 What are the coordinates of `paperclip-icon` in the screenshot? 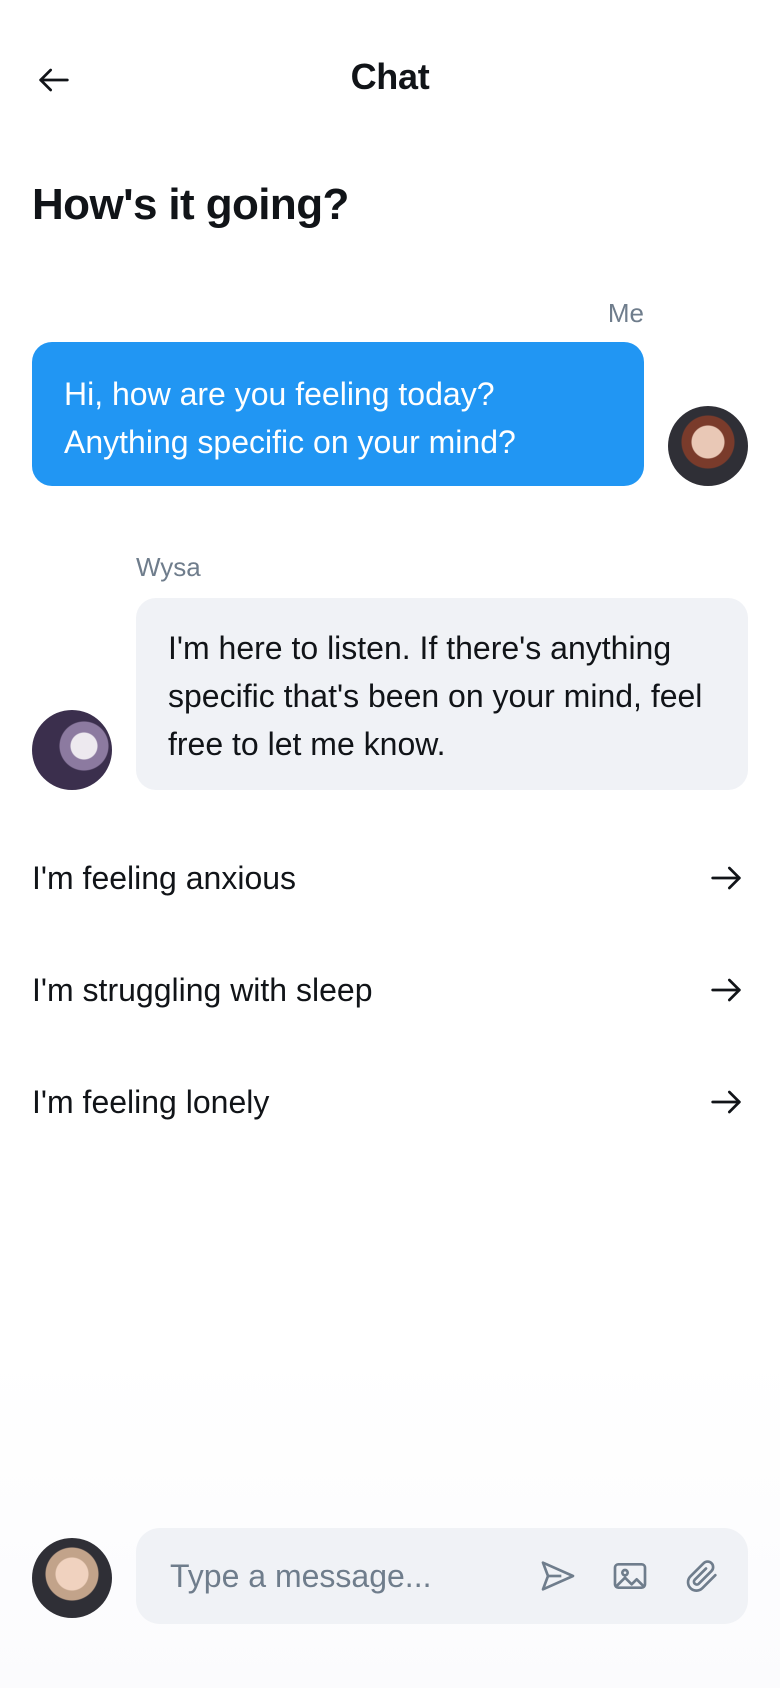 It's located at (701, 1576).